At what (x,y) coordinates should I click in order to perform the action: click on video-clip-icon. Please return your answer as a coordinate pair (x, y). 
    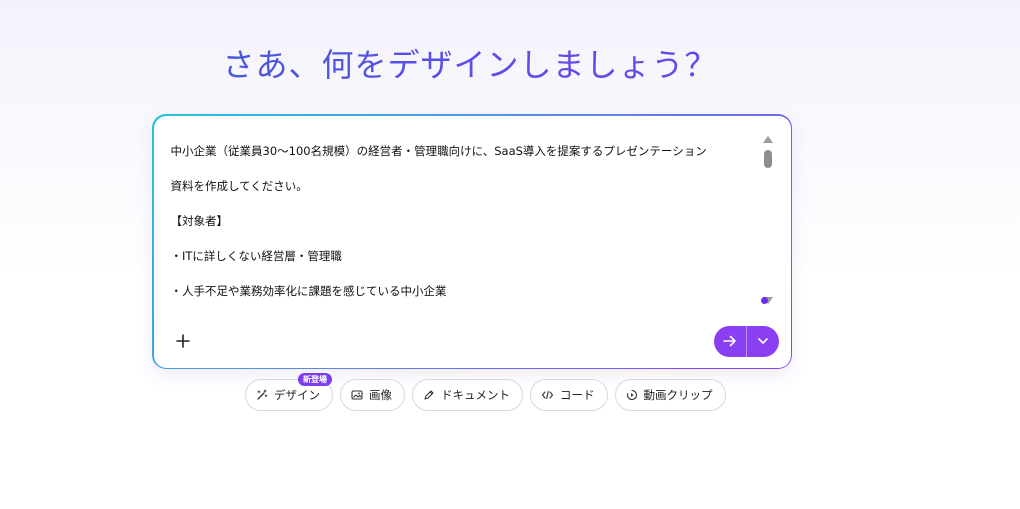
    Looking at the image, I should click on (631, 395).